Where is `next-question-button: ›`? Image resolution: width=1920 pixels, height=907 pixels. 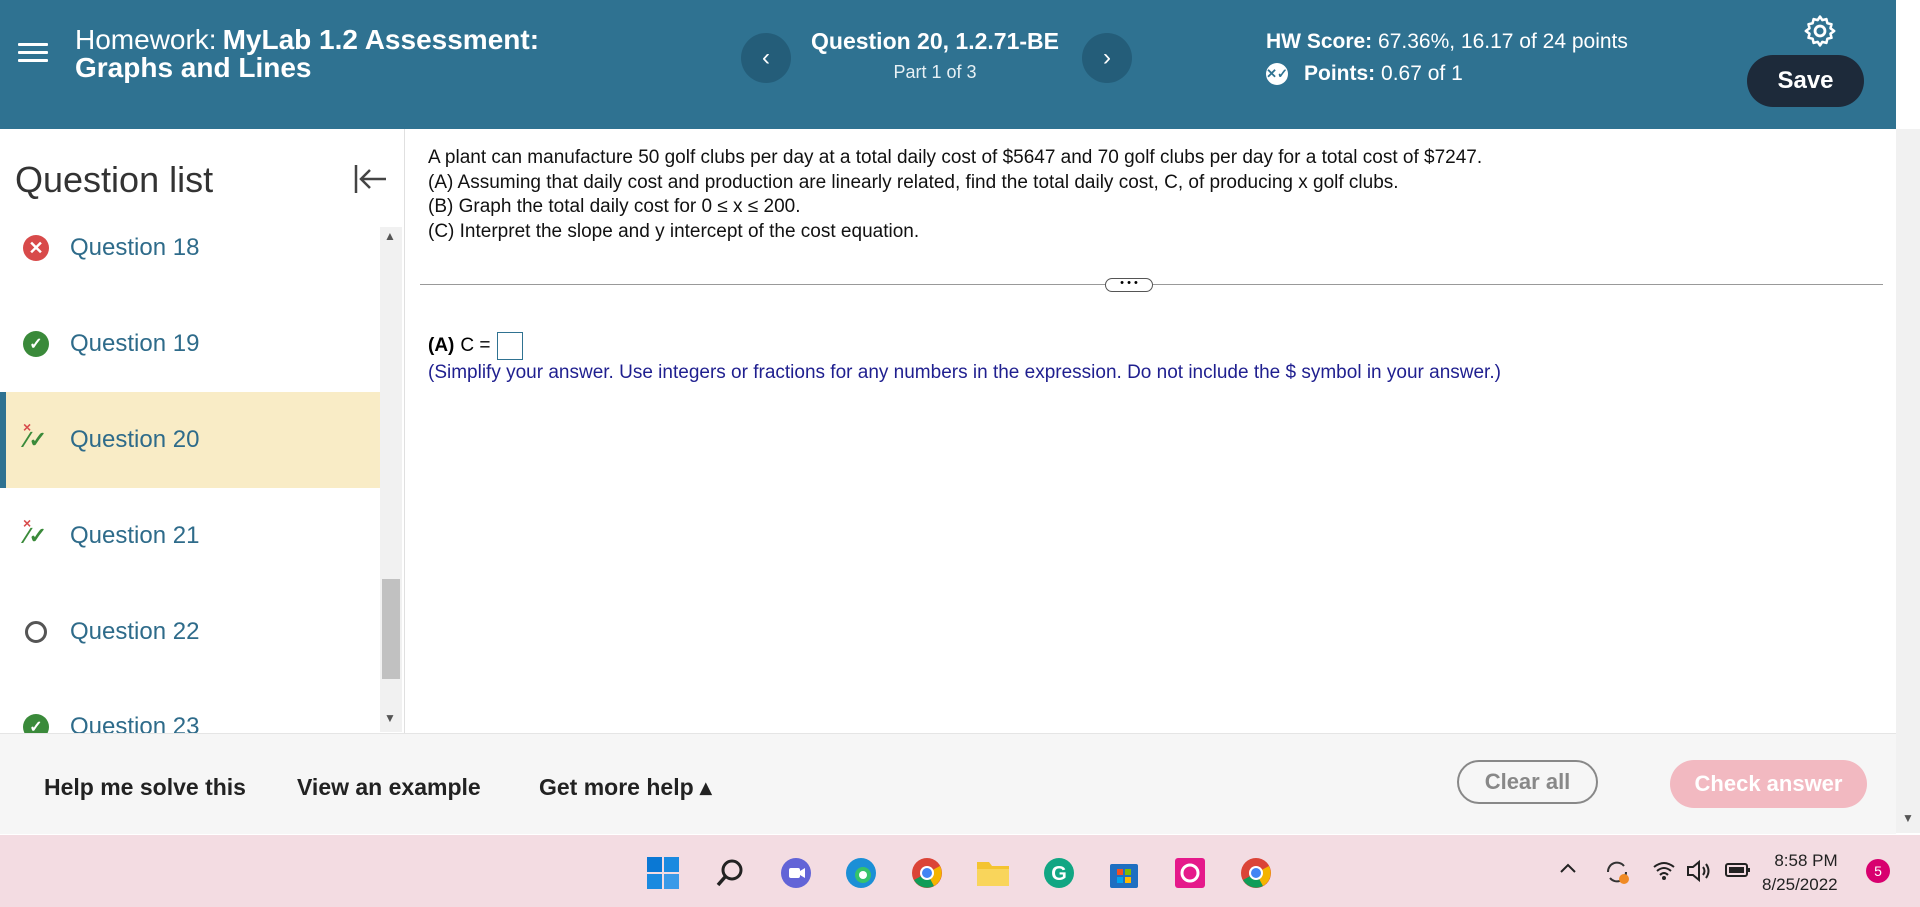 next-question-button: › is located at coordinates (1107, 58).